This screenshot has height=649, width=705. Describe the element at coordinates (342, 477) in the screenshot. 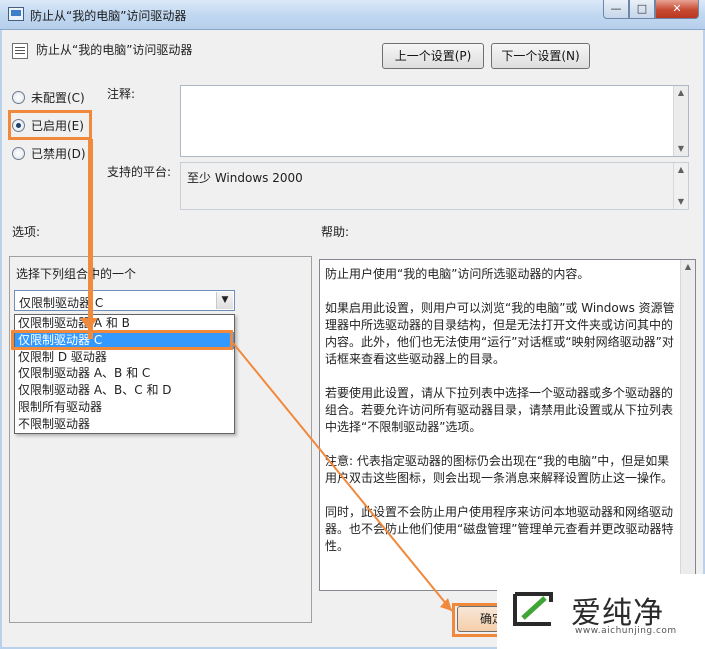

I see `annotation-arrow-line-diagonal` at that location.